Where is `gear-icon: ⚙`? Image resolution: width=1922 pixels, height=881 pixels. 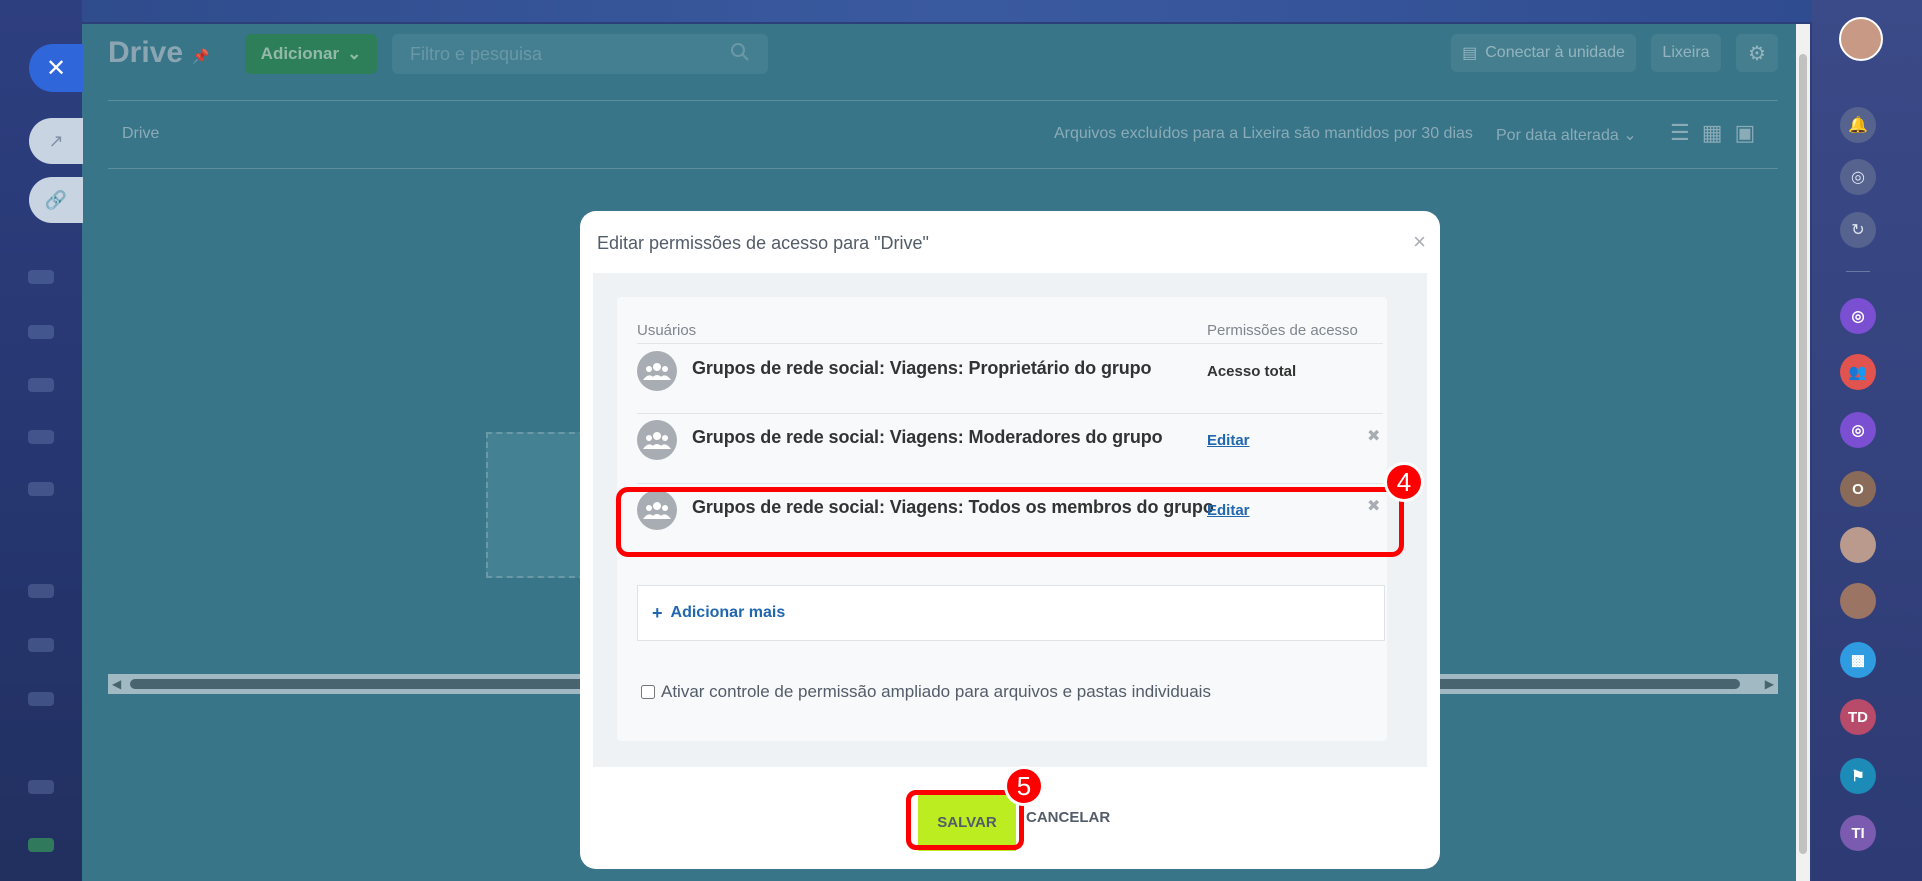
gear-icon: ⚙ is located at coordinates (1757, 53).